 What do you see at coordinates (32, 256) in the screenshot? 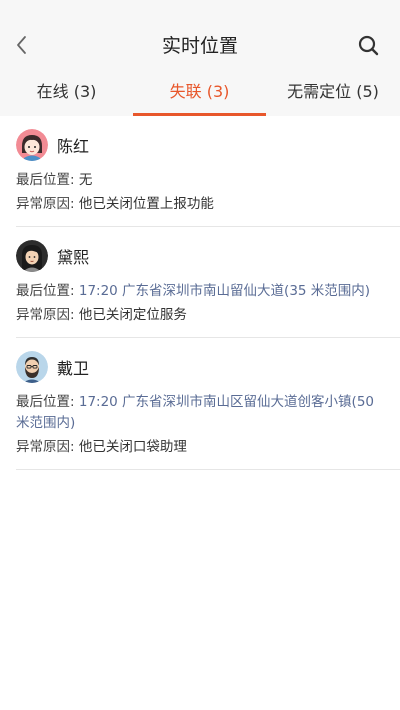
I see `avatar-woman-dark-icon` at bounding box center [32, 256].